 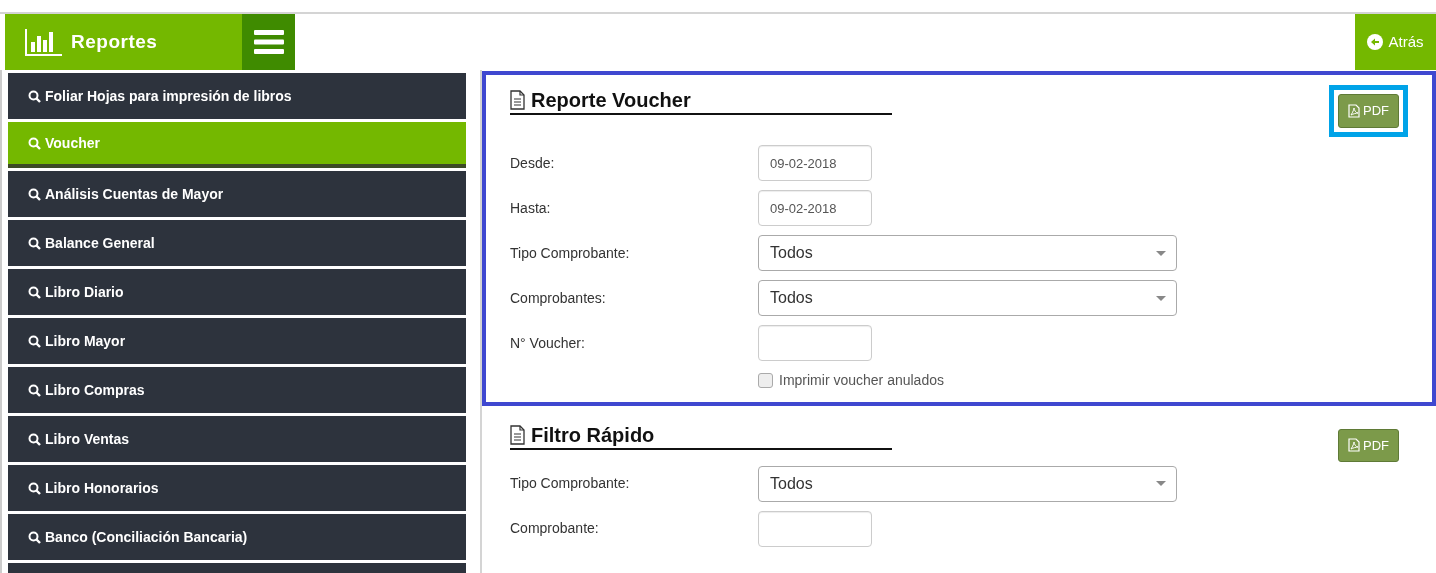 I want to click on section-title: Reporte Voucher, so click(x=701, y=101).